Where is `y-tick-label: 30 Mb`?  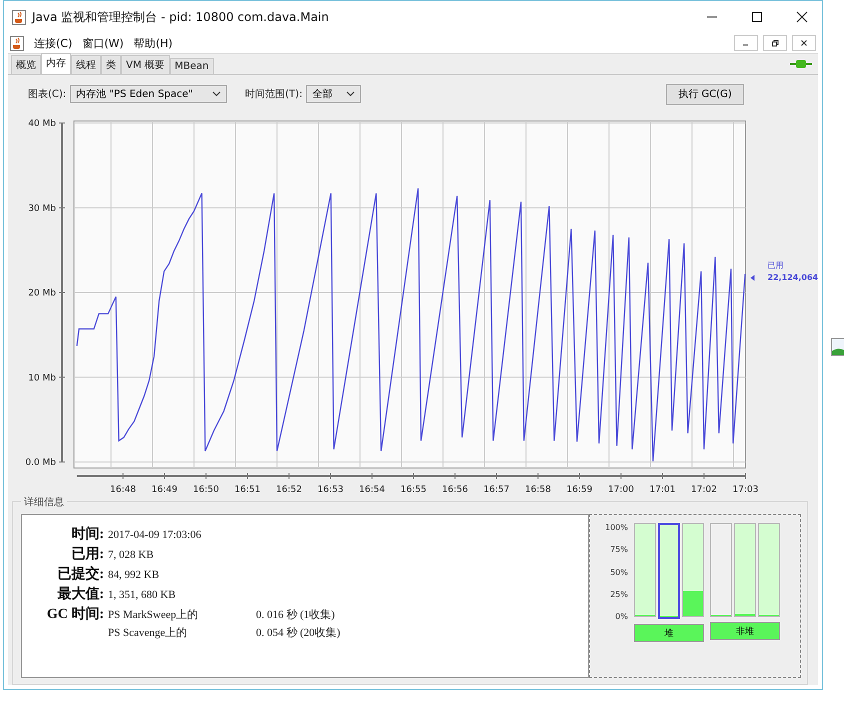
y-tick-label: 30 Mb is located at coordinates (42, 209).